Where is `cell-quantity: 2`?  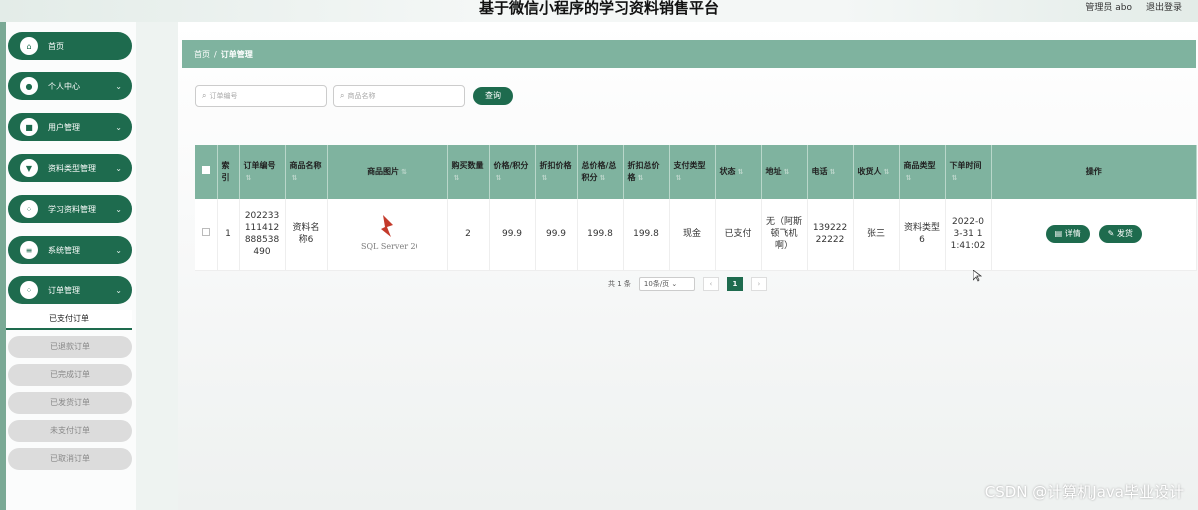
cell-quantity: 2 is located at coordinates (468, 235).